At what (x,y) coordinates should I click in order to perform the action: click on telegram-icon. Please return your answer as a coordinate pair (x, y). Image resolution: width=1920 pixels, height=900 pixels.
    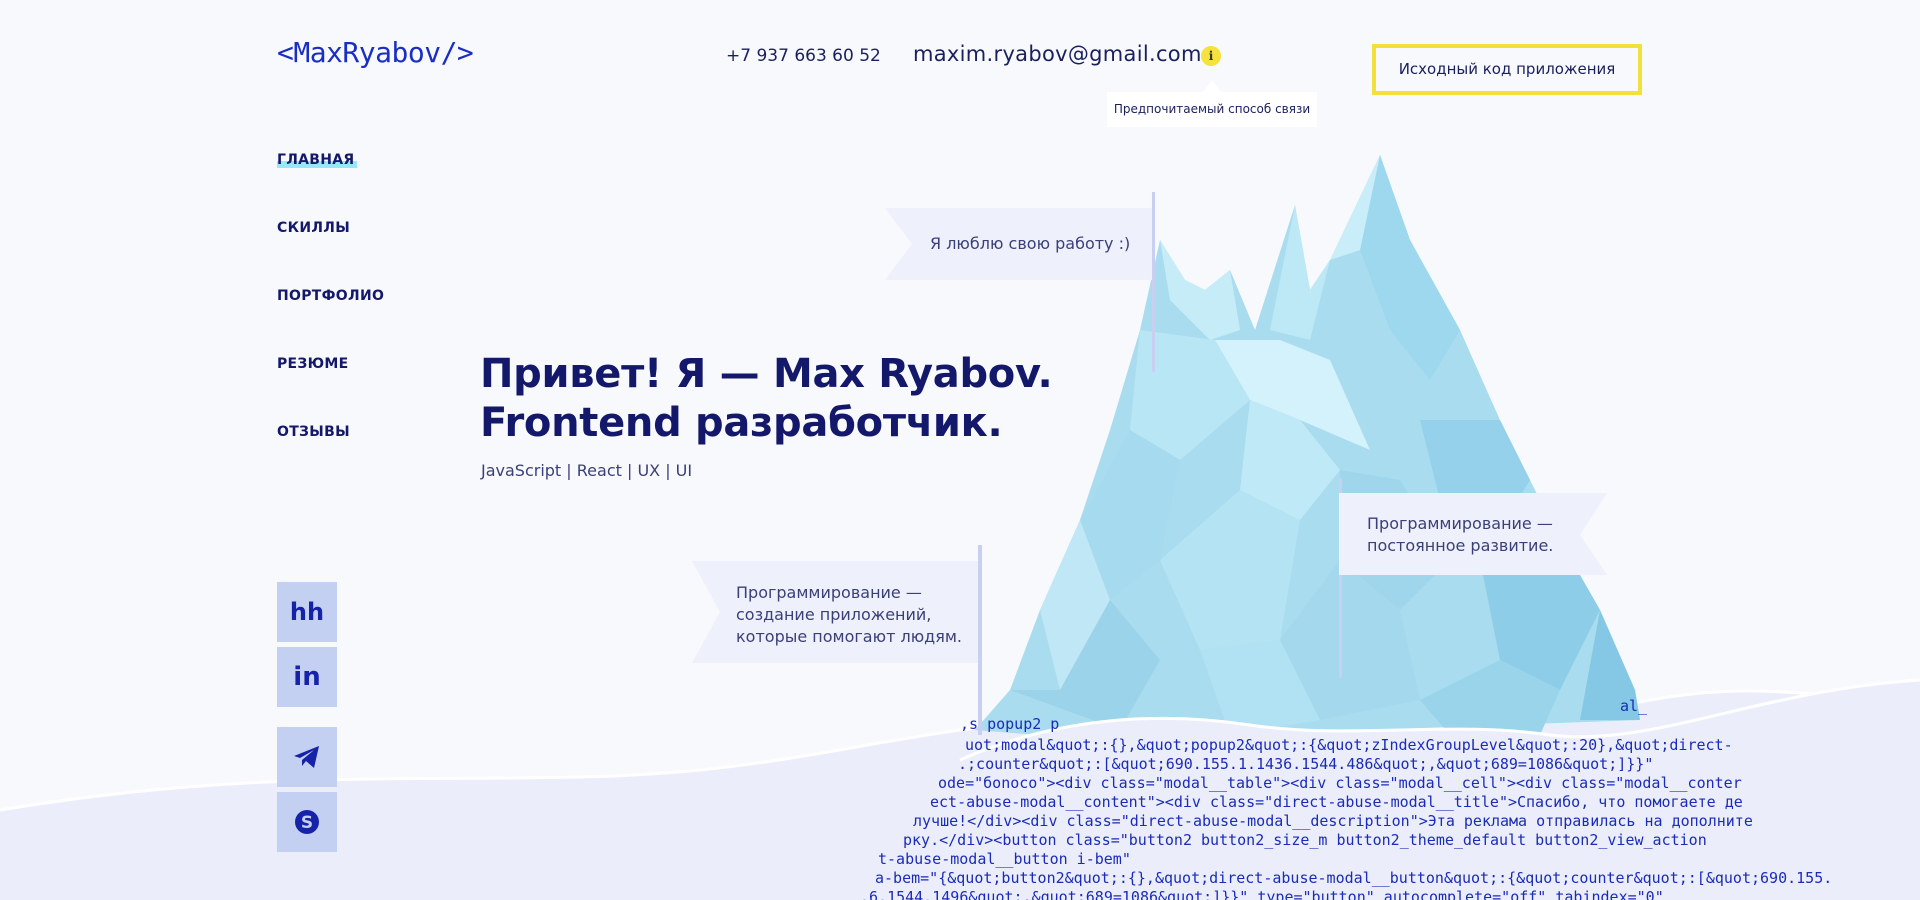
    Looking at the image, I should click on (306, 757).